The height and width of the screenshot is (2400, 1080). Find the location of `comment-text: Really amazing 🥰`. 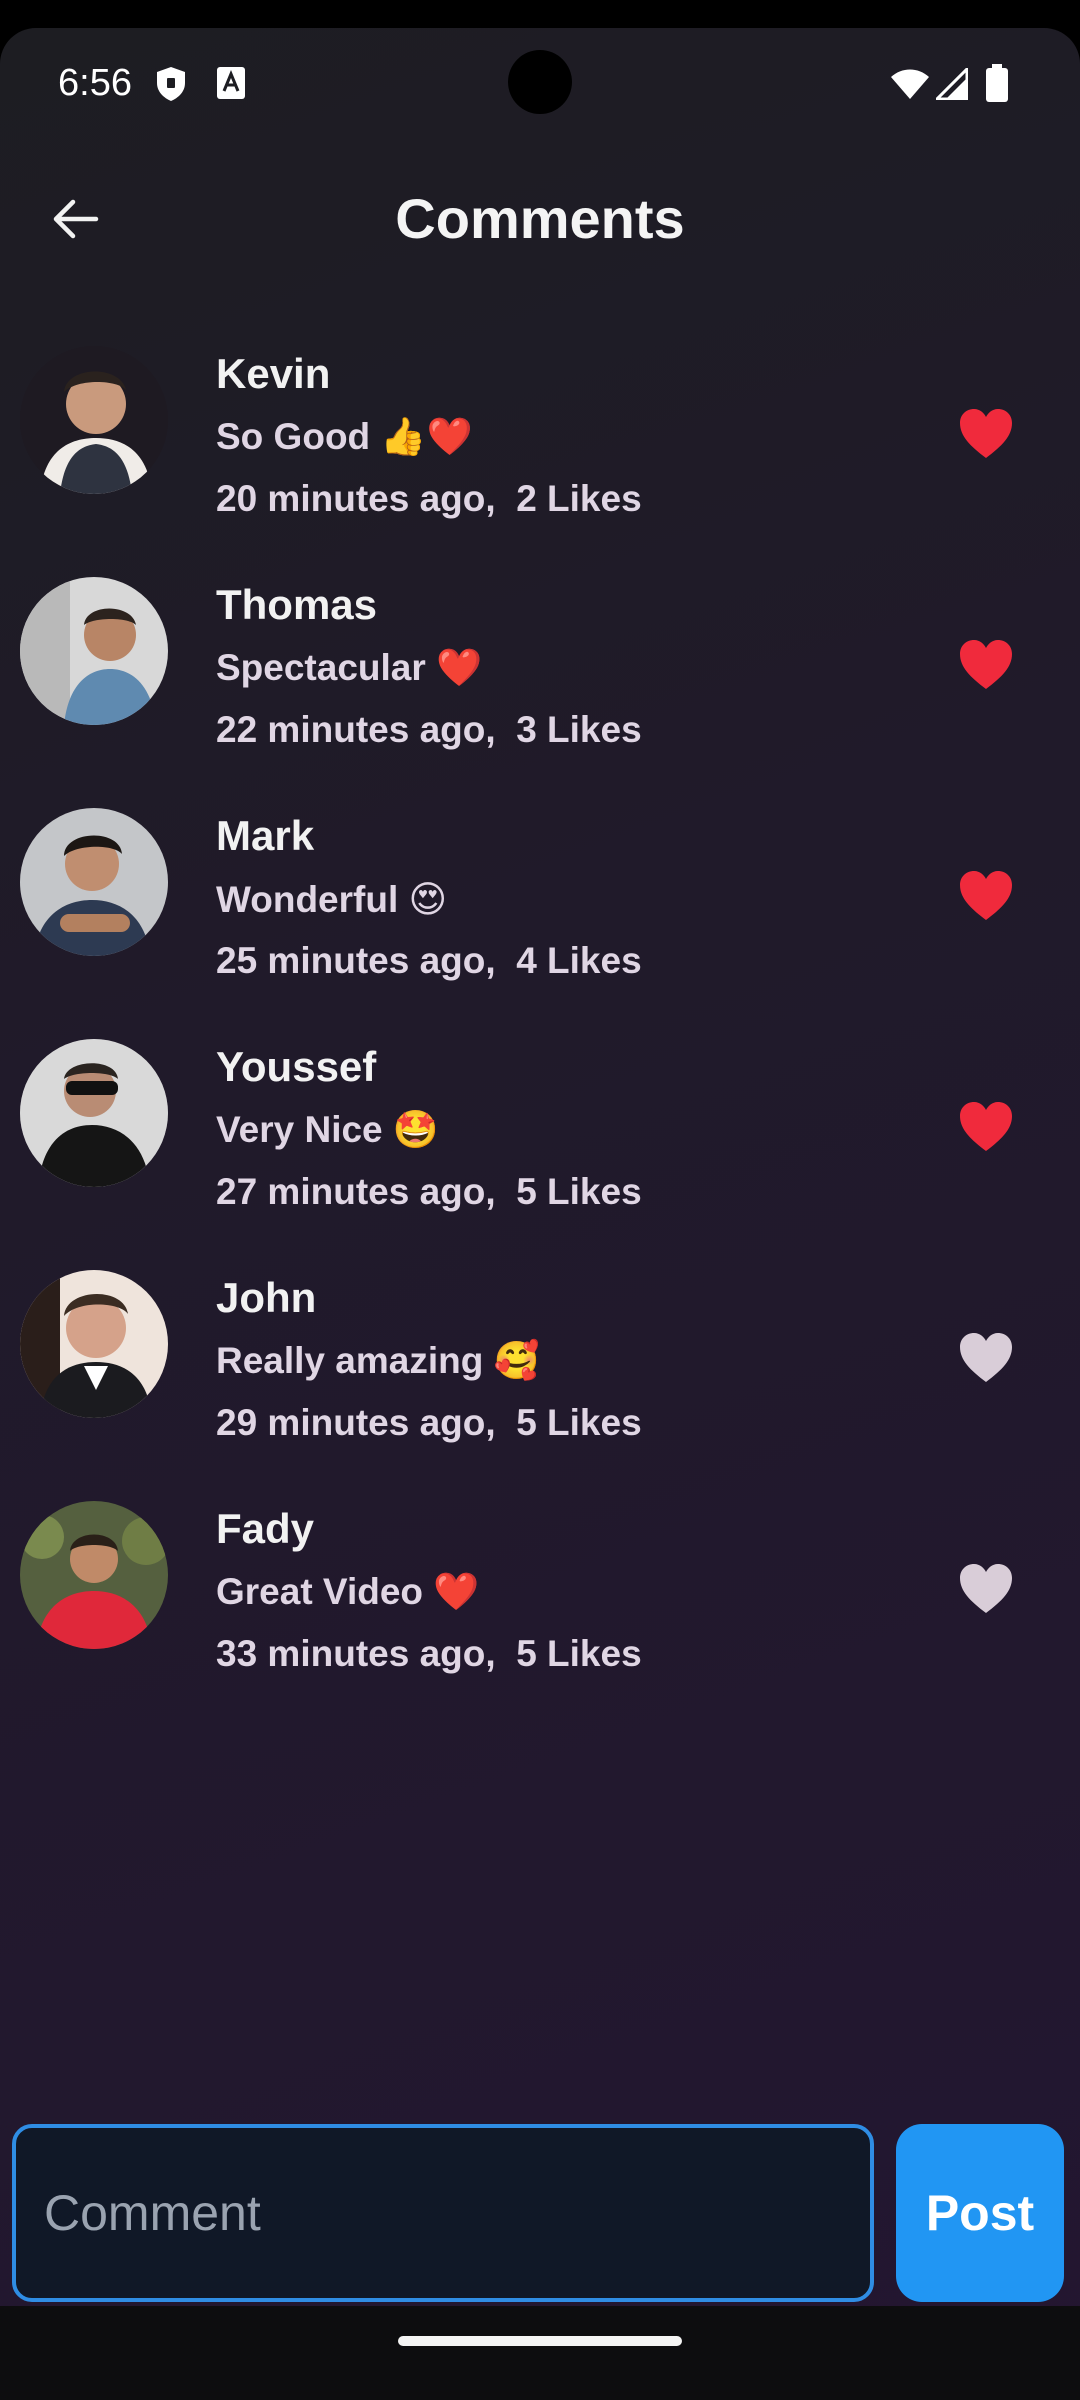

comment-text: Really amazing 🥰 is located at coordinates (378, 1360).